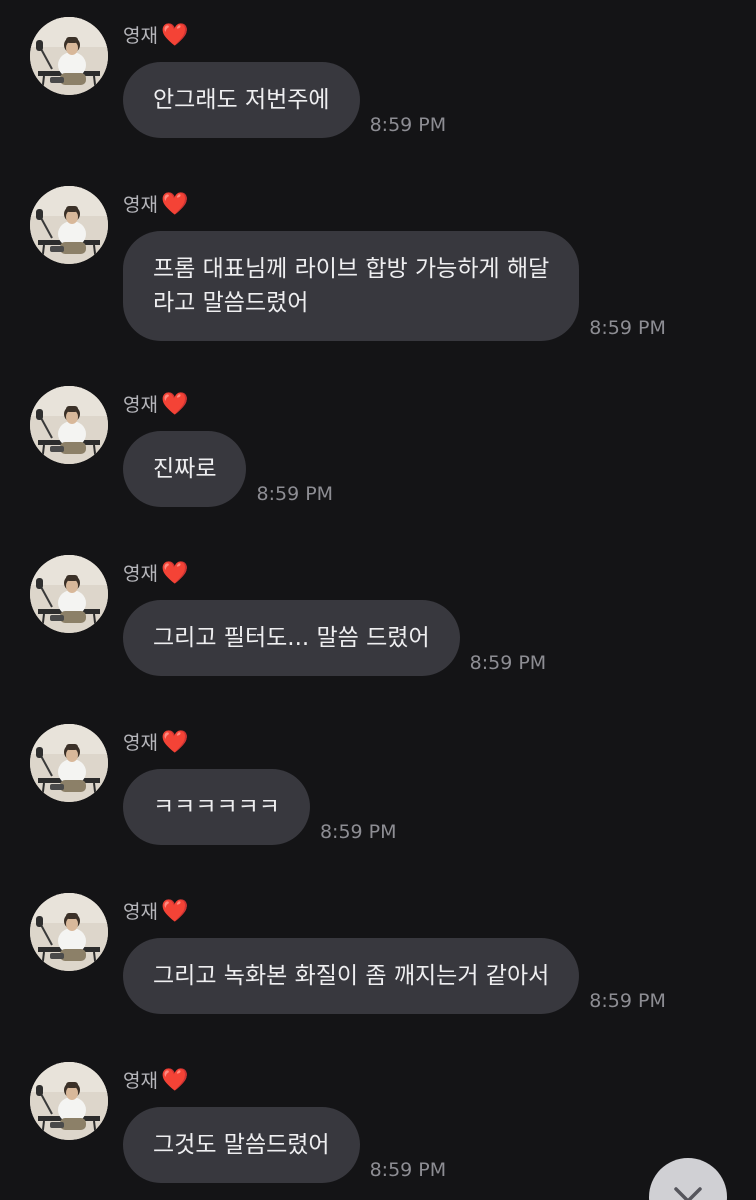 The image size is (756, 1200). Describe the element at coordinates (688, 1193) in the screenshot. I see `chevron-down-icon` at that location.